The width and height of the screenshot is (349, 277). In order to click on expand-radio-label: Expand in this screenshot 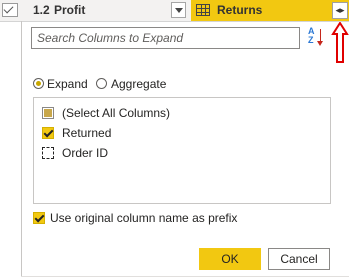, I will do `click(67, 84)`.